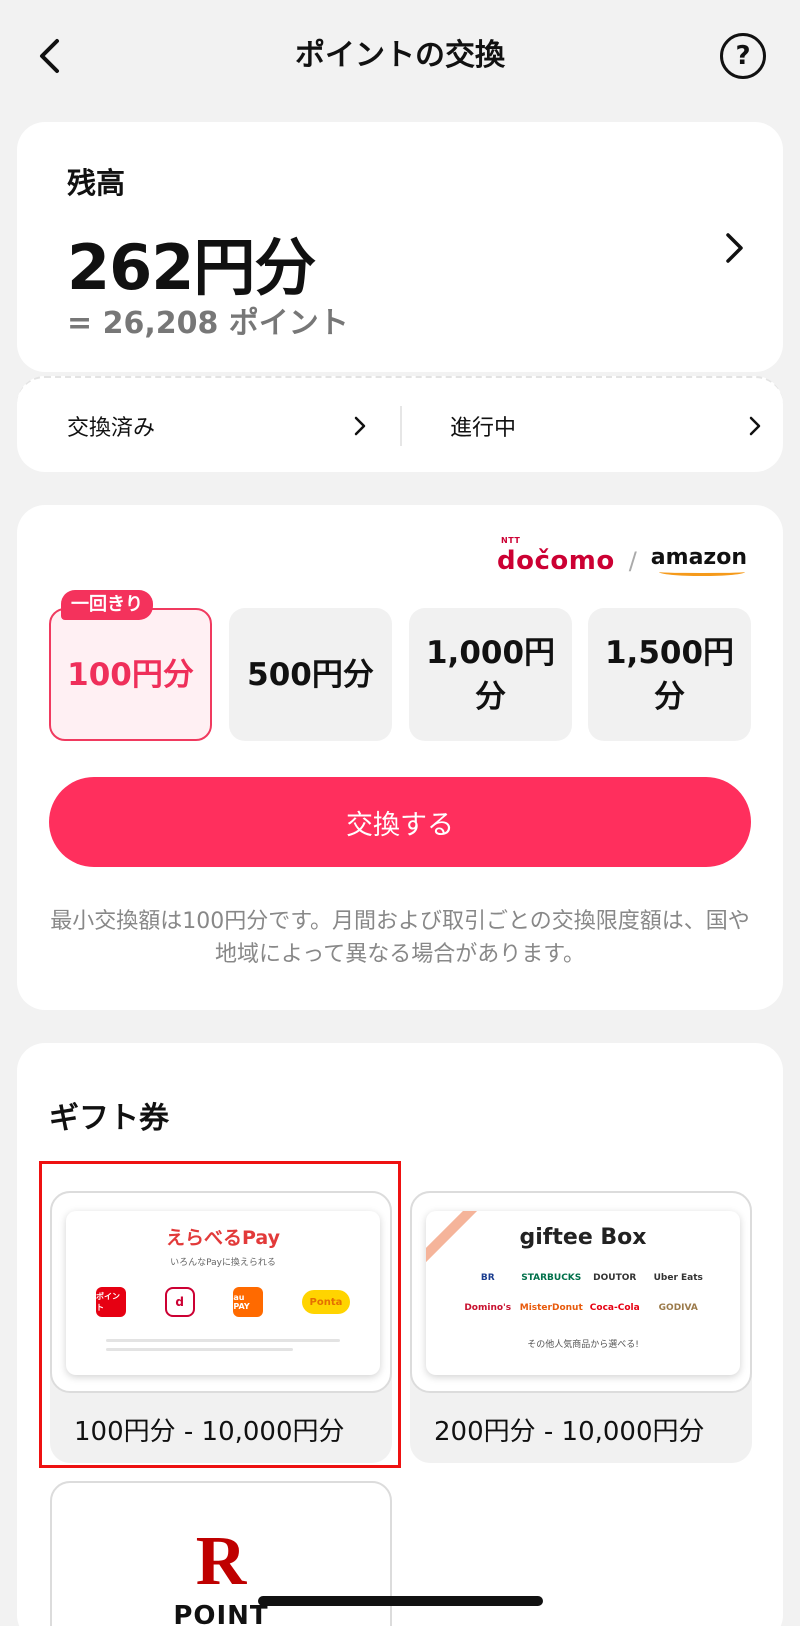 This screenshot has height=1626, width=800. I want to click on amount-option-1500: 1,500円 分, so click(669, 674).